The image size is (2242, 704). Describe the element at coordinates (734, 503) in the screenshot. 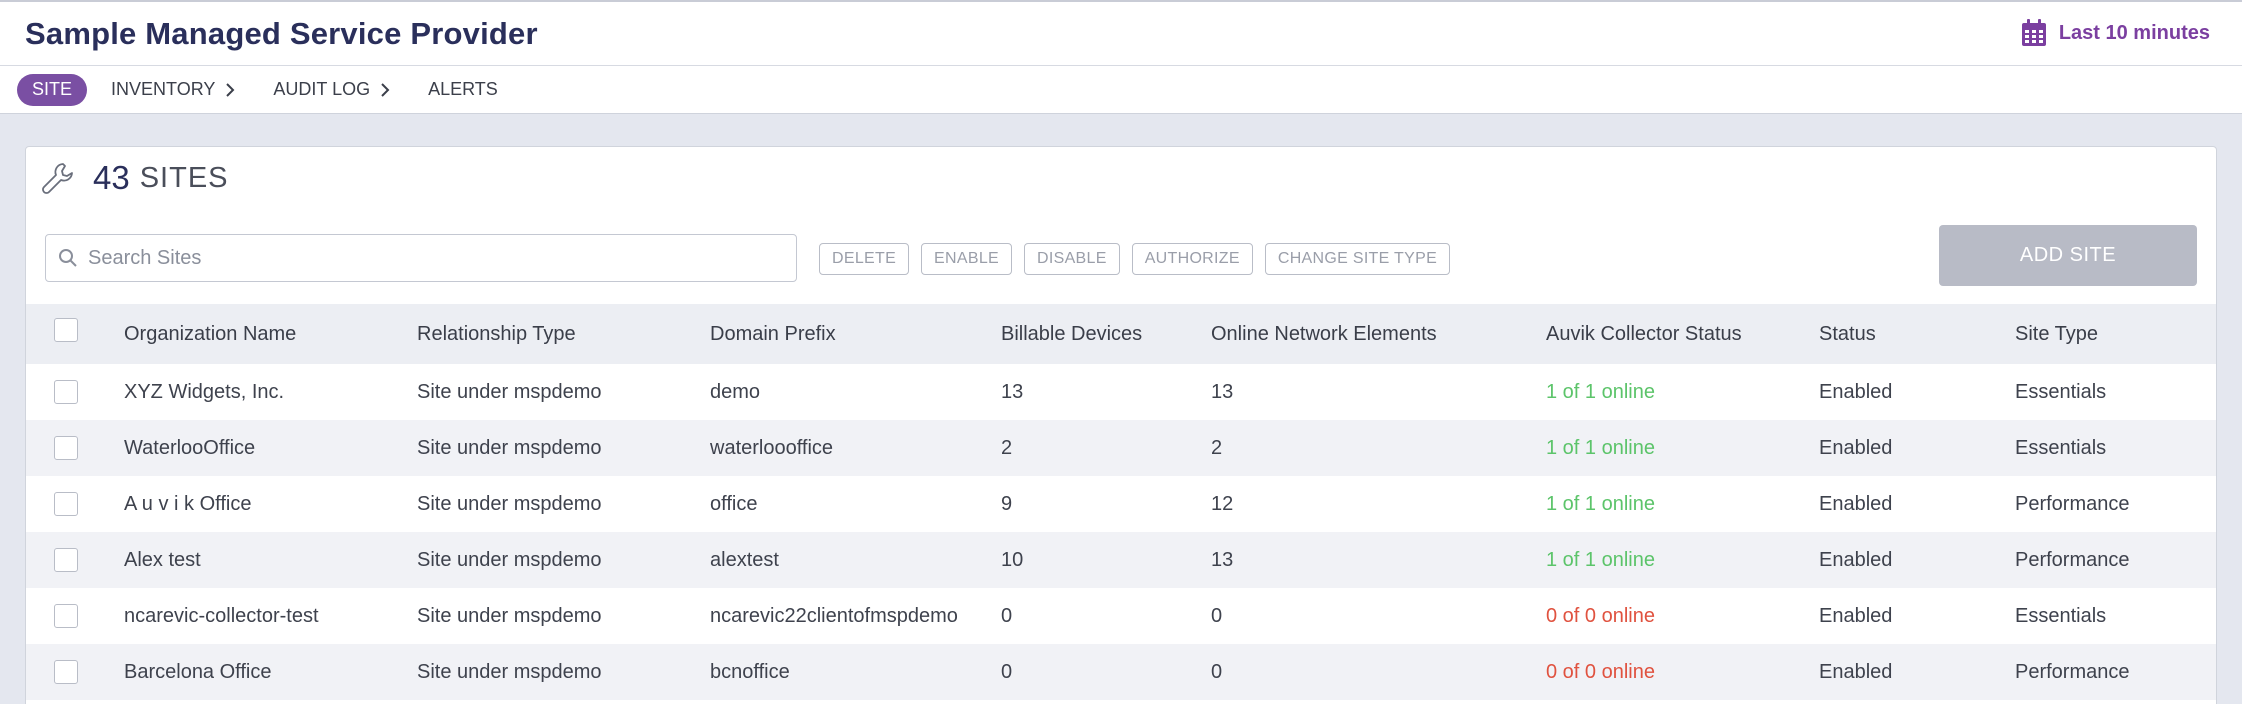

I see `domain-prefix: office` at that location.